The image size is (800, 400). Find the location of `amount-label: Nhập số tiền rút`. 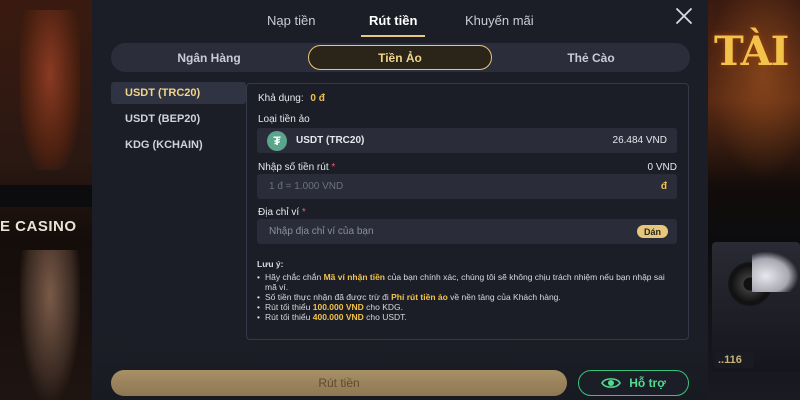

amount-label: Nhập số tiền rút is located at coordinates (293, 167).